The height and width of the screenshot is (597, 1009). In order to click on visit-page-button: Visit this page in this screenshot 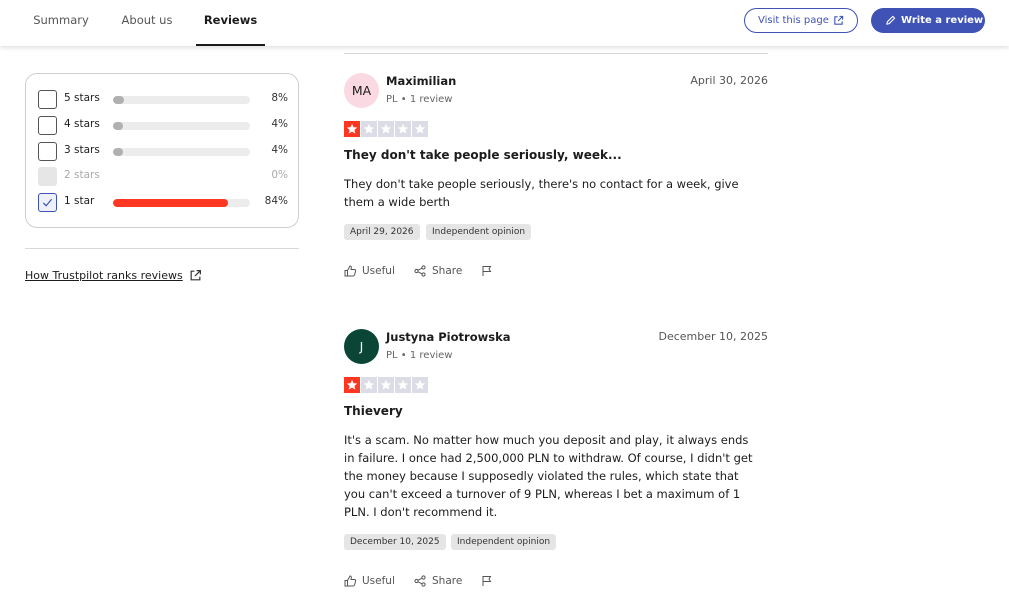, I will do `click(801, 20)`.